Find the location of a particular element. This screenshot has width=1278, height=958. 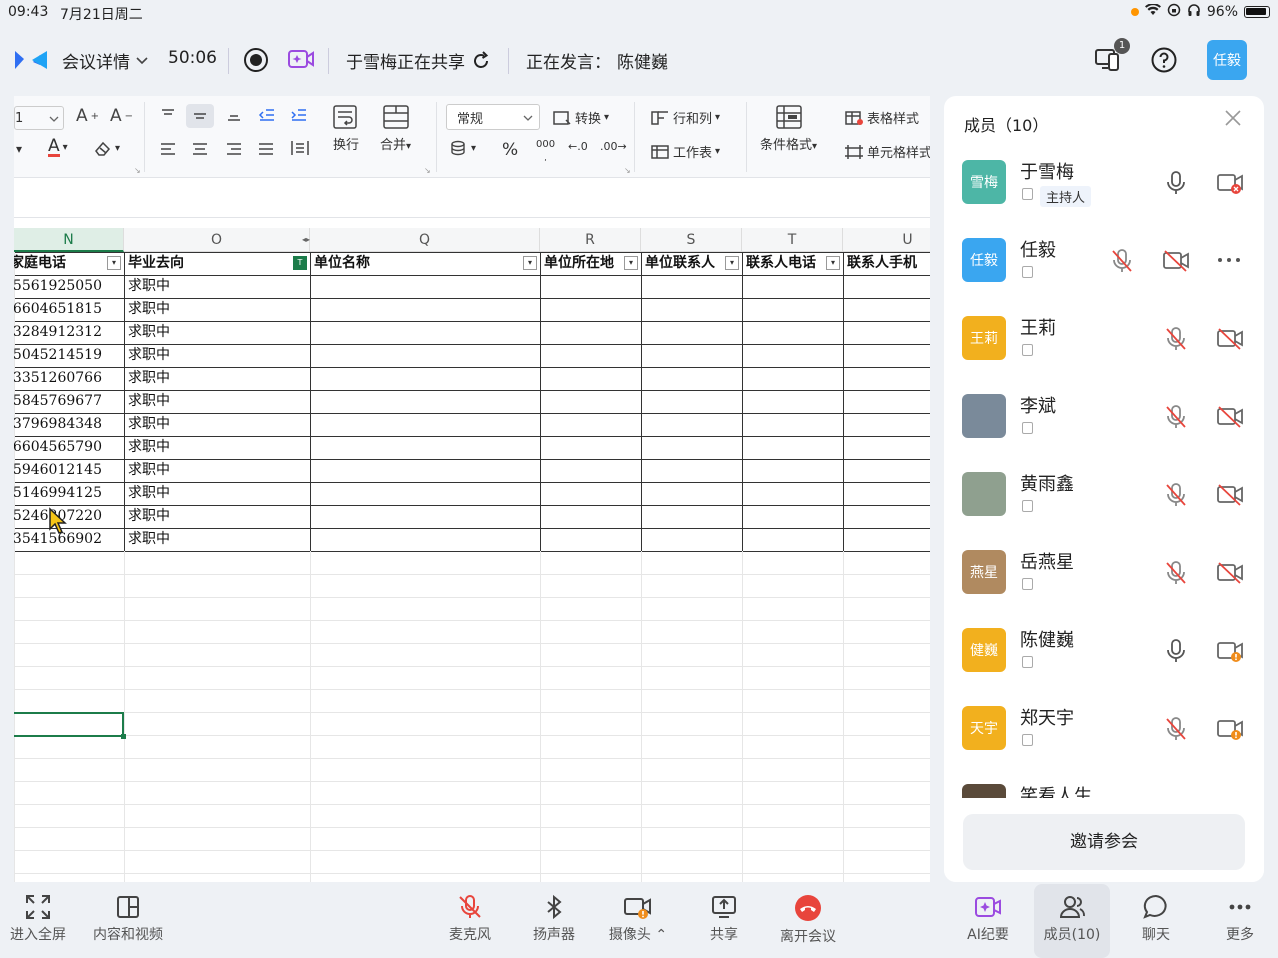

hidden-column-marker-icon: ◂▸ is located at coordinates (306, 239).